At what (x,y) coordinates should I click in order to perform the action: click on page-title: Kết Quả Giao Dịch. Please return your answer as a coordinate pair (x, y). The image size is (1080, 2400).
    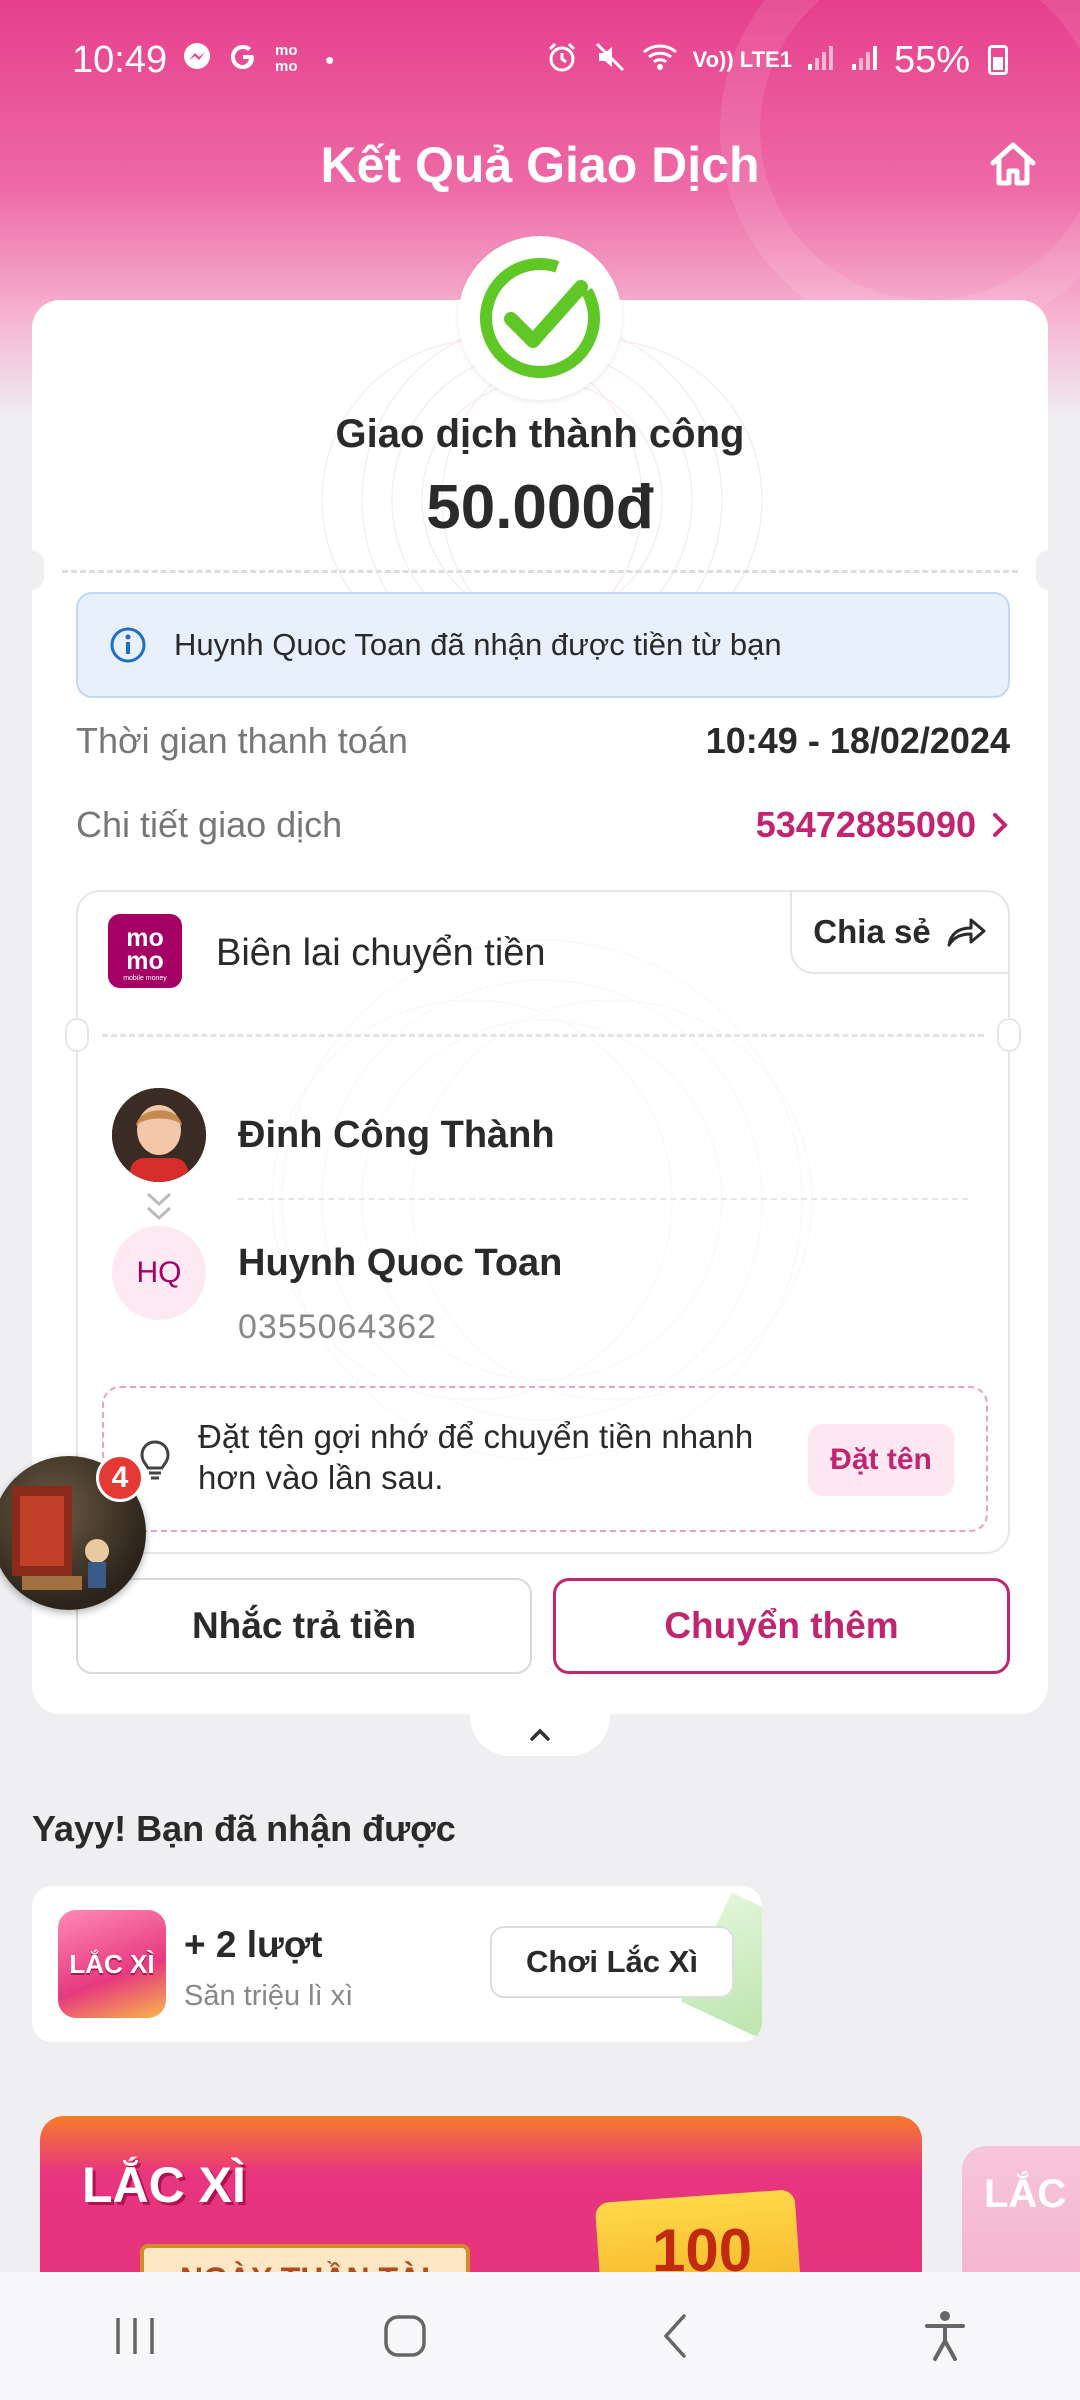
    Looking at the image, I should click on (540, 165).